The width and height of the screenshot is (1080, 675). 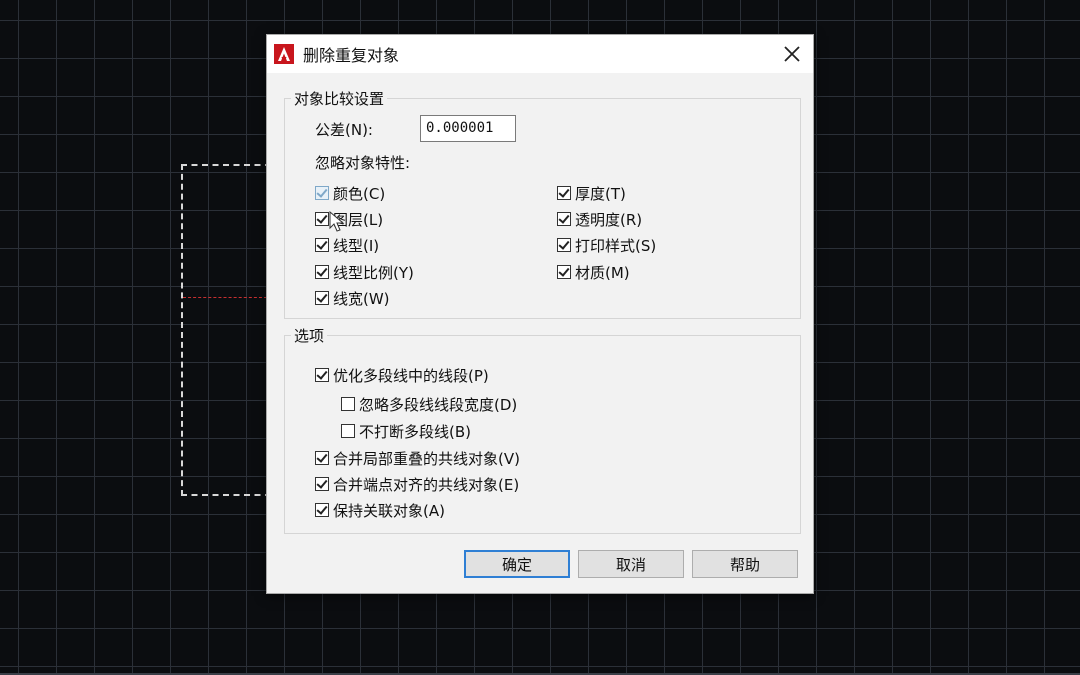 What do you see at coordinates (363, 163) in the screenshot?
I see `ignore-properties-label: 忽略对象特性:` at bounding box center [363, 163].